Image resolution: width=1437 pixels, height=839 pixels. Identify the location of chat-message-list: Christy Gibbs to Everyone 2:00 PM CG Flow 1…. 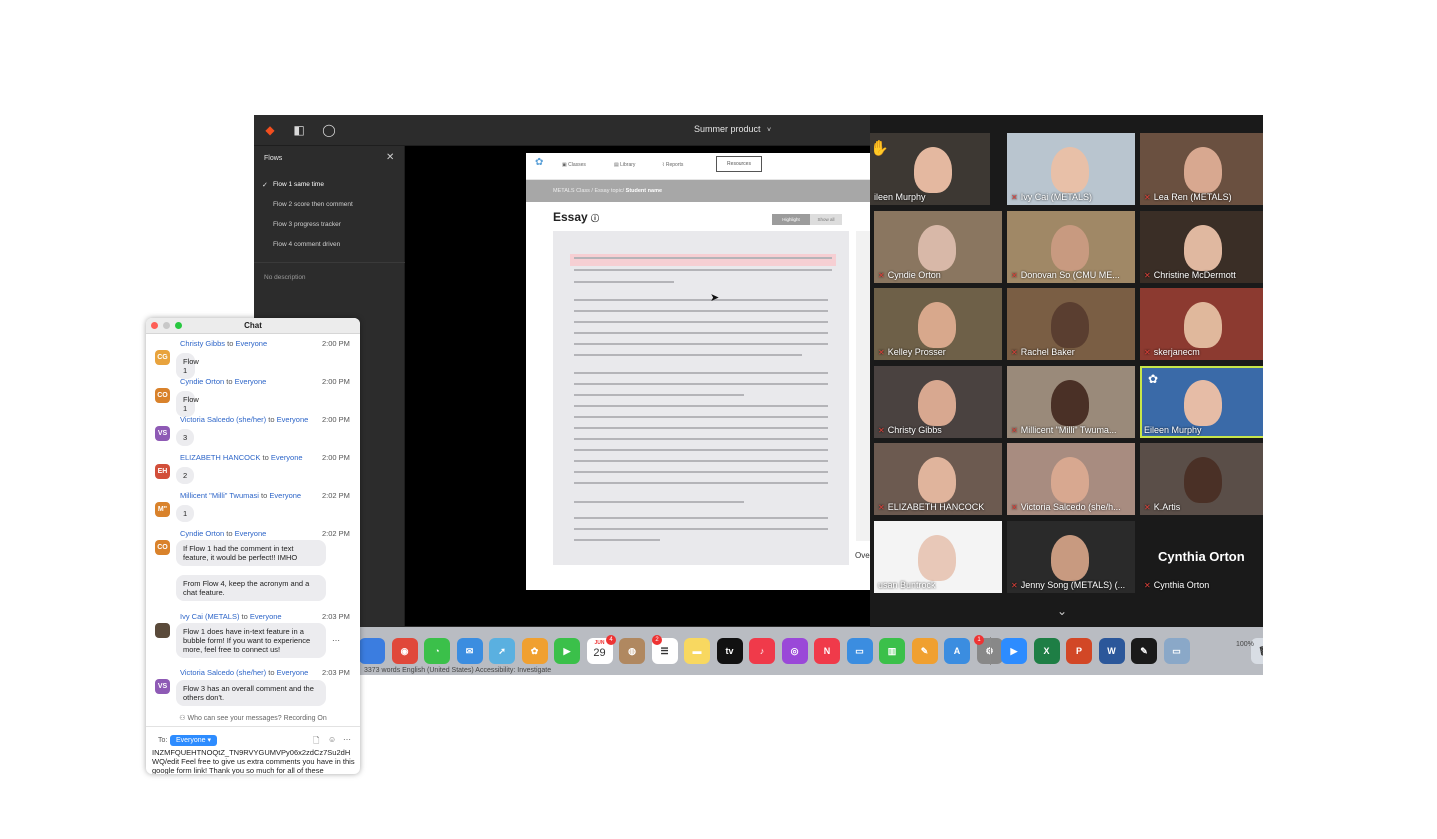
(253, 516).